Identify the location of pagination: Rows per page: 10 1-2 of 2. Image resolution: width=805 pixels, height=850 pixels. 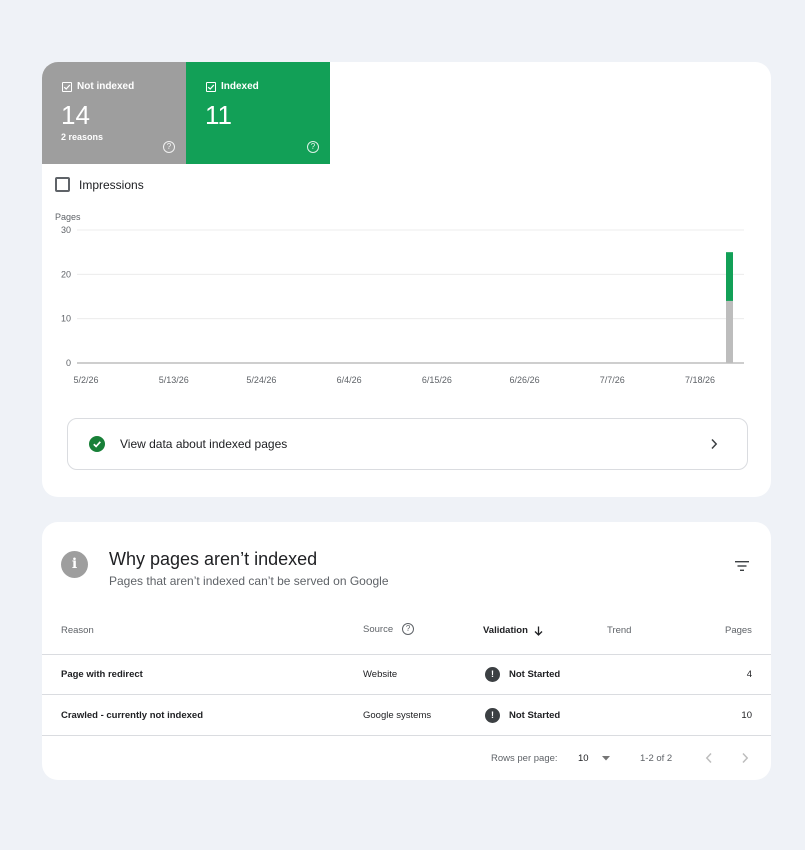
(406, 758).